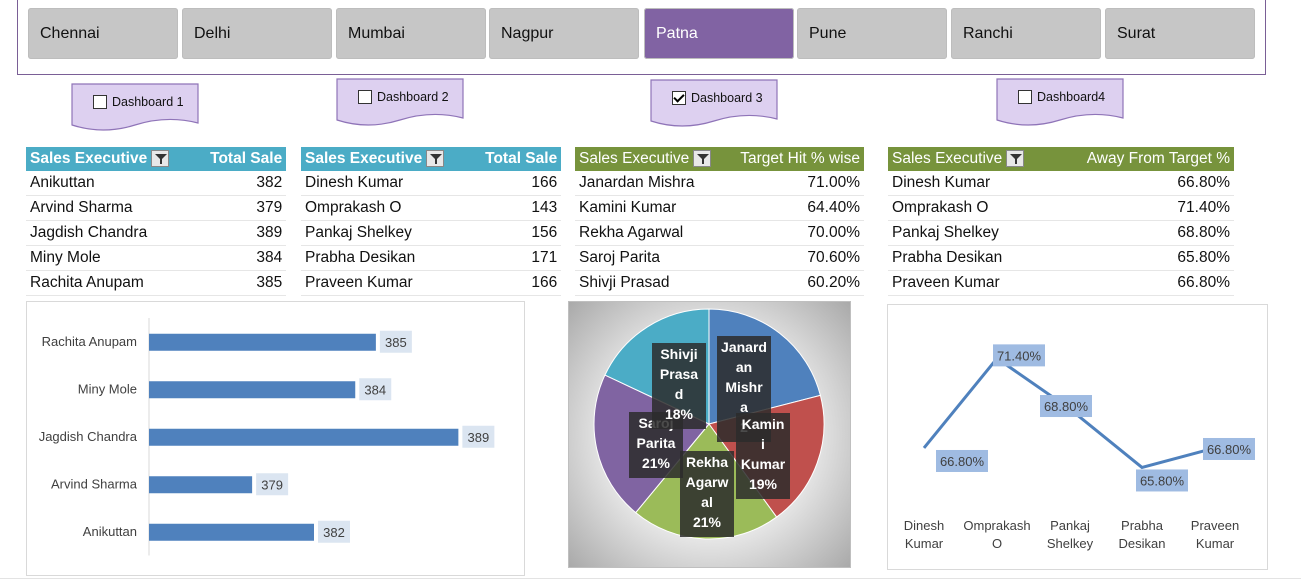 The image size is (1301, 585). Describe the element at coordinates (564, 33) in the screenshot. I see `slicer-item-nagpur: Nagpur` at that location.